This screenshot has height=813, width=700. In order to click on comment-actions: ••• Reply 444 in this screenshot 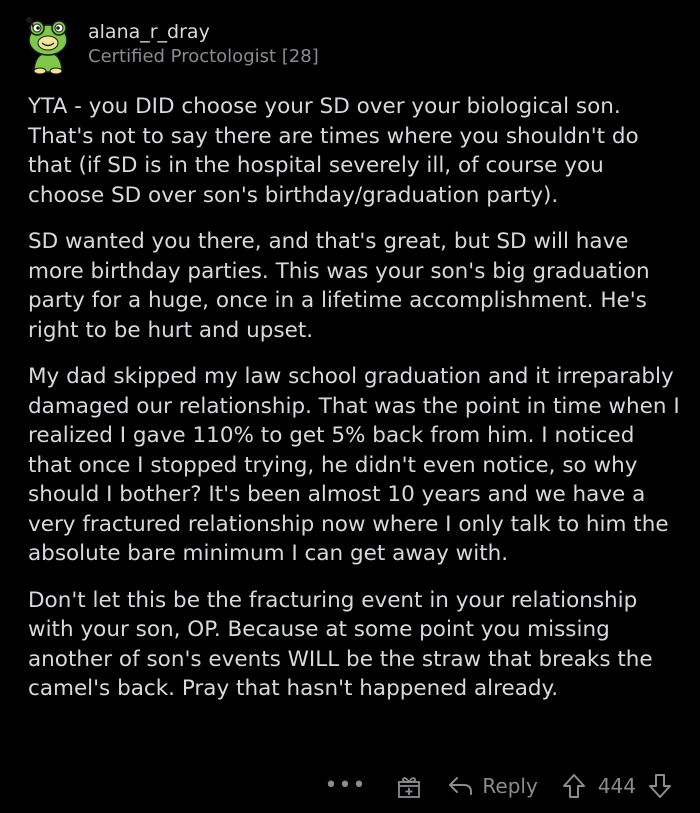, I will do `click(498, 786)`.